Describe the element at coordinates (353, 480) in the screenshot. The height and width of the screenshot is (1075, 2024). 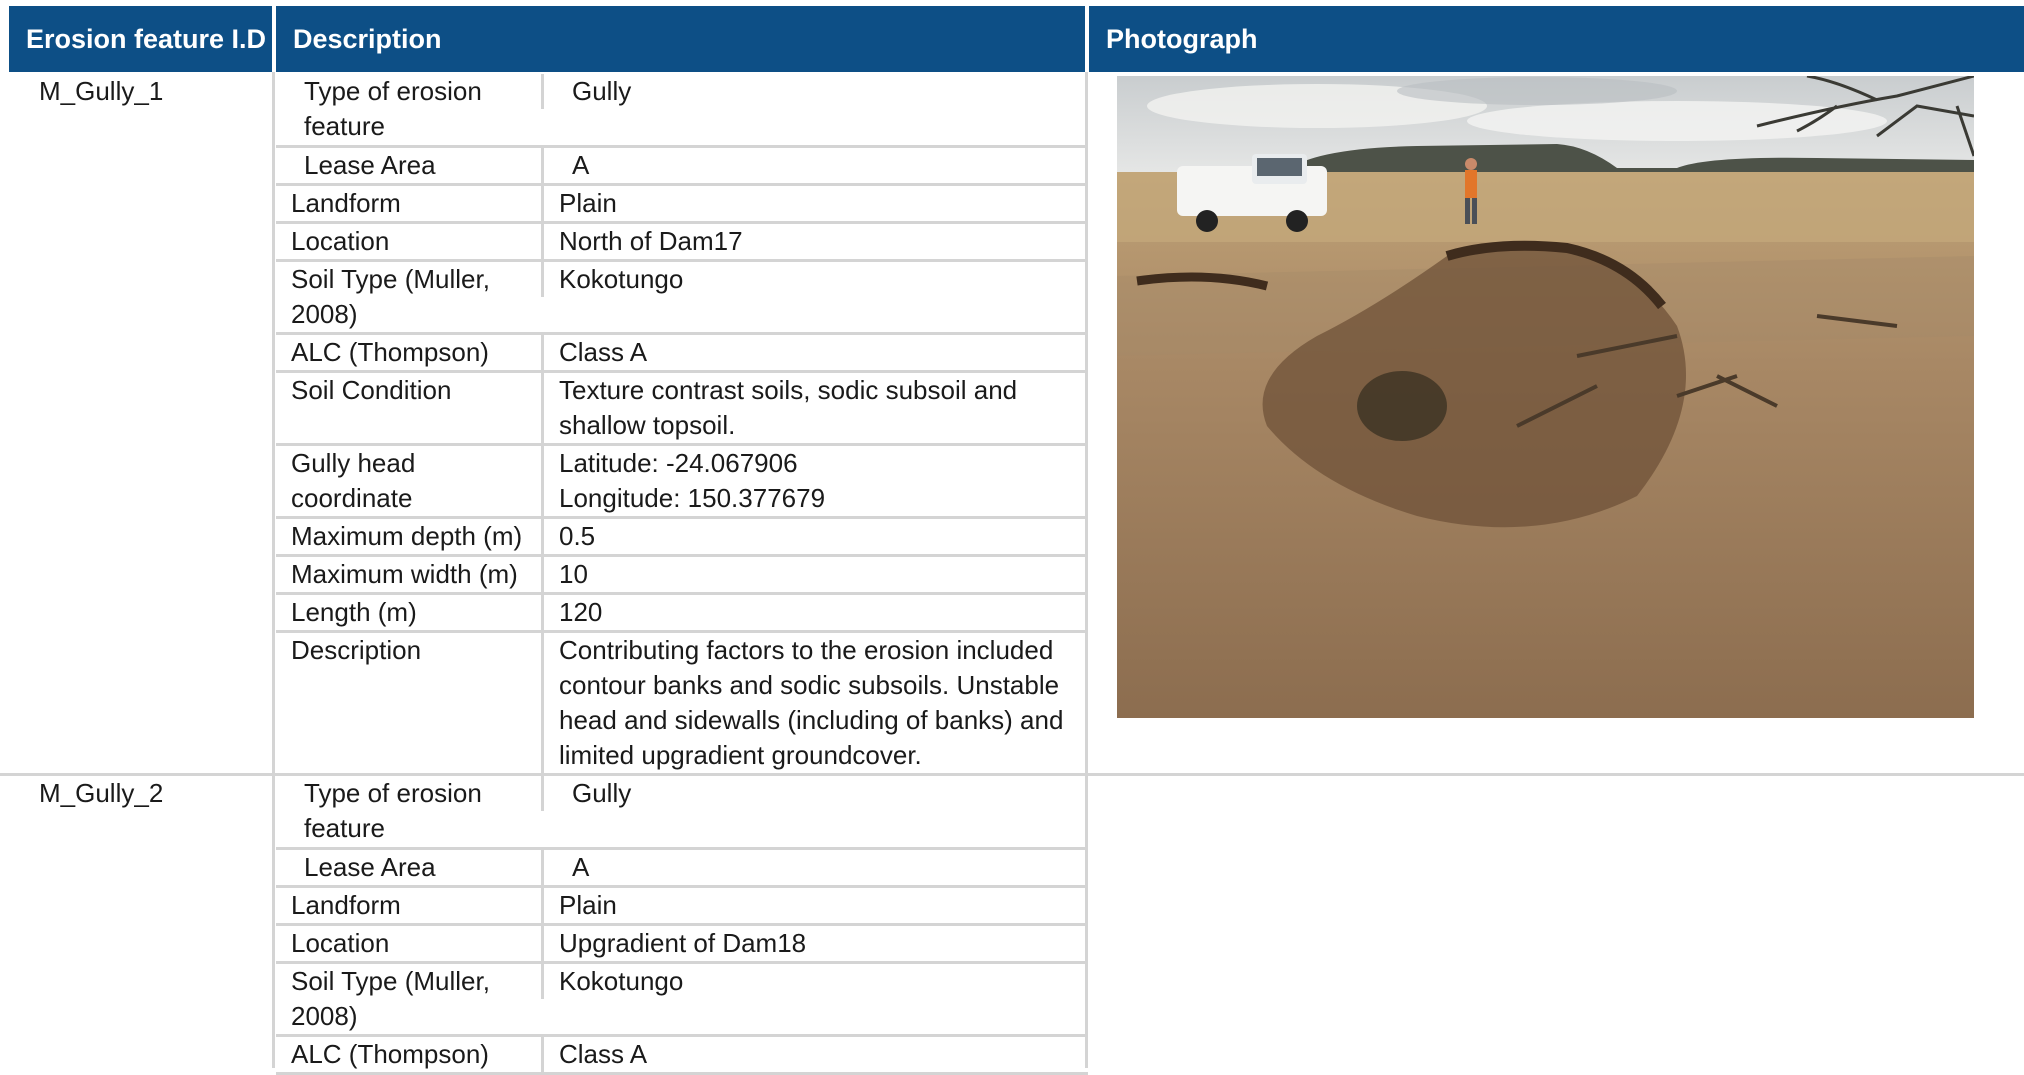
I see `attribute-key: Gully head coordinate` at that location.